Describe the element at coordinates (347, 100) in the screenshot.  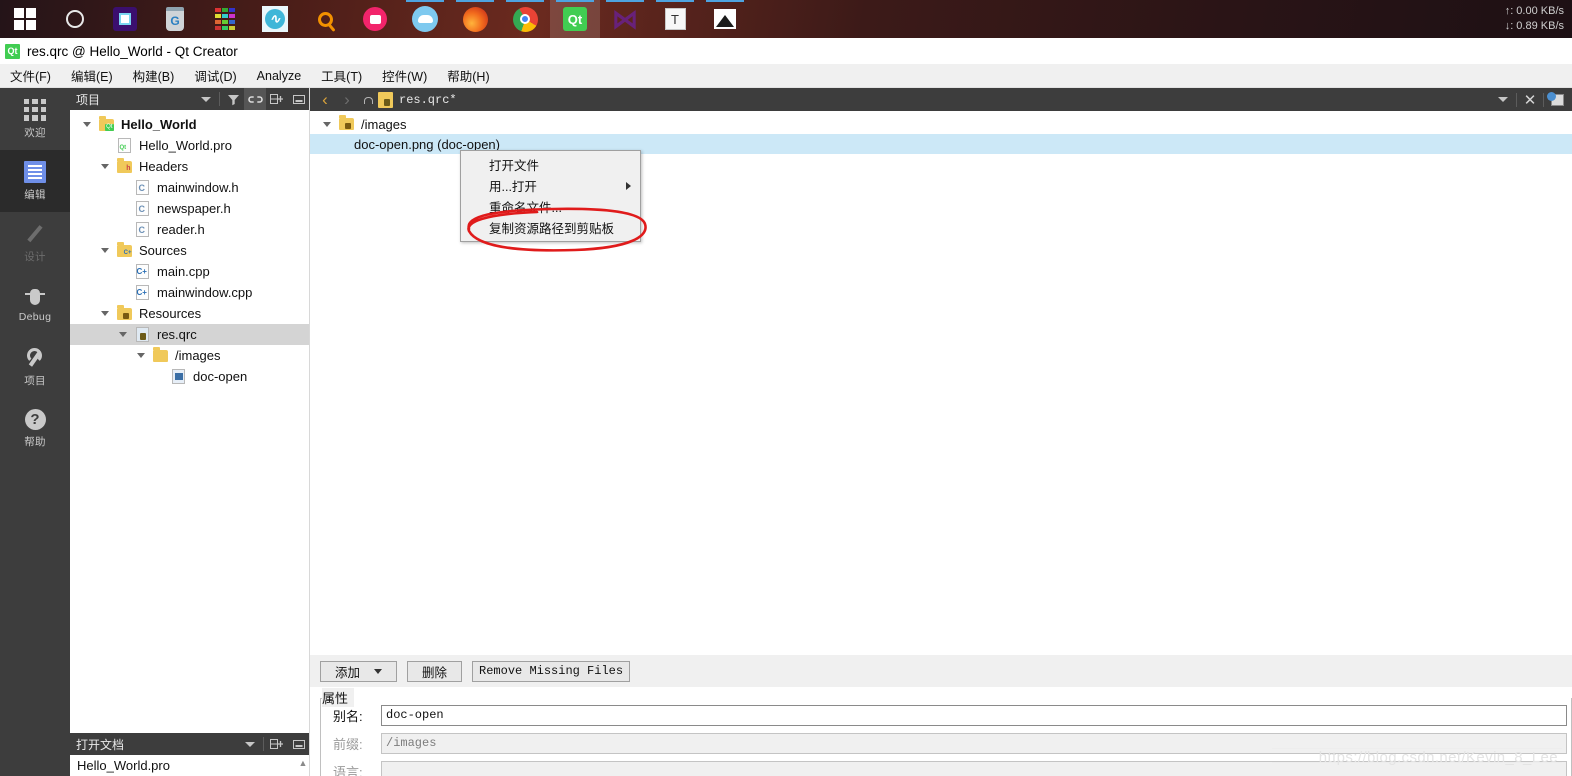
I see `navigate-forward-button: ›` at that location.